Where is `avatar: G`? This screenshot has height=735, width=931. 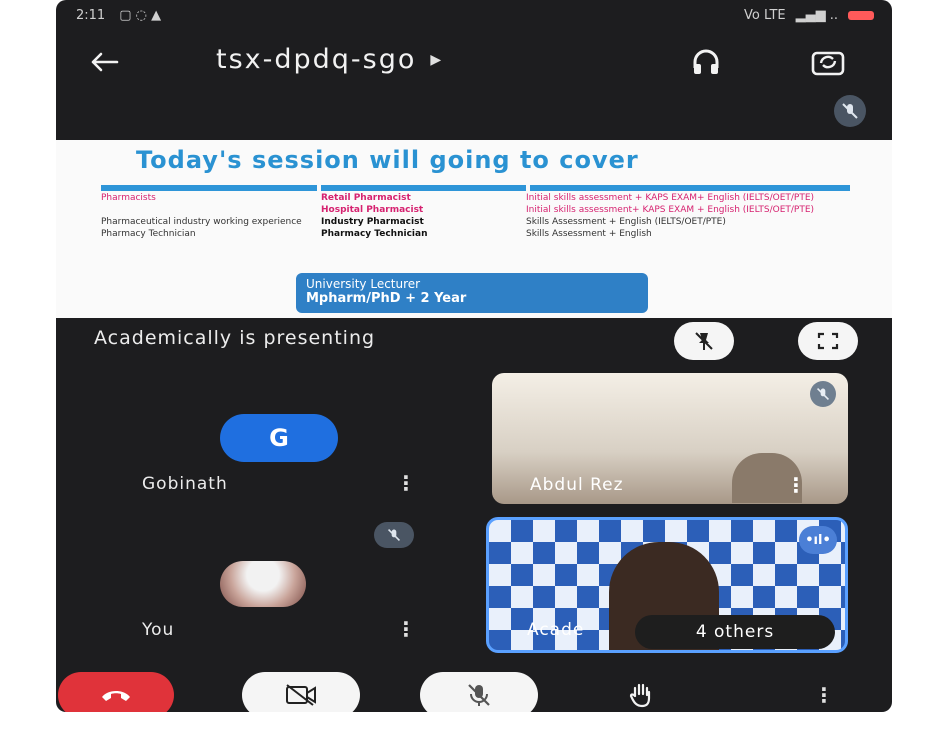
avatar: G is located at coordinates (279, 438).